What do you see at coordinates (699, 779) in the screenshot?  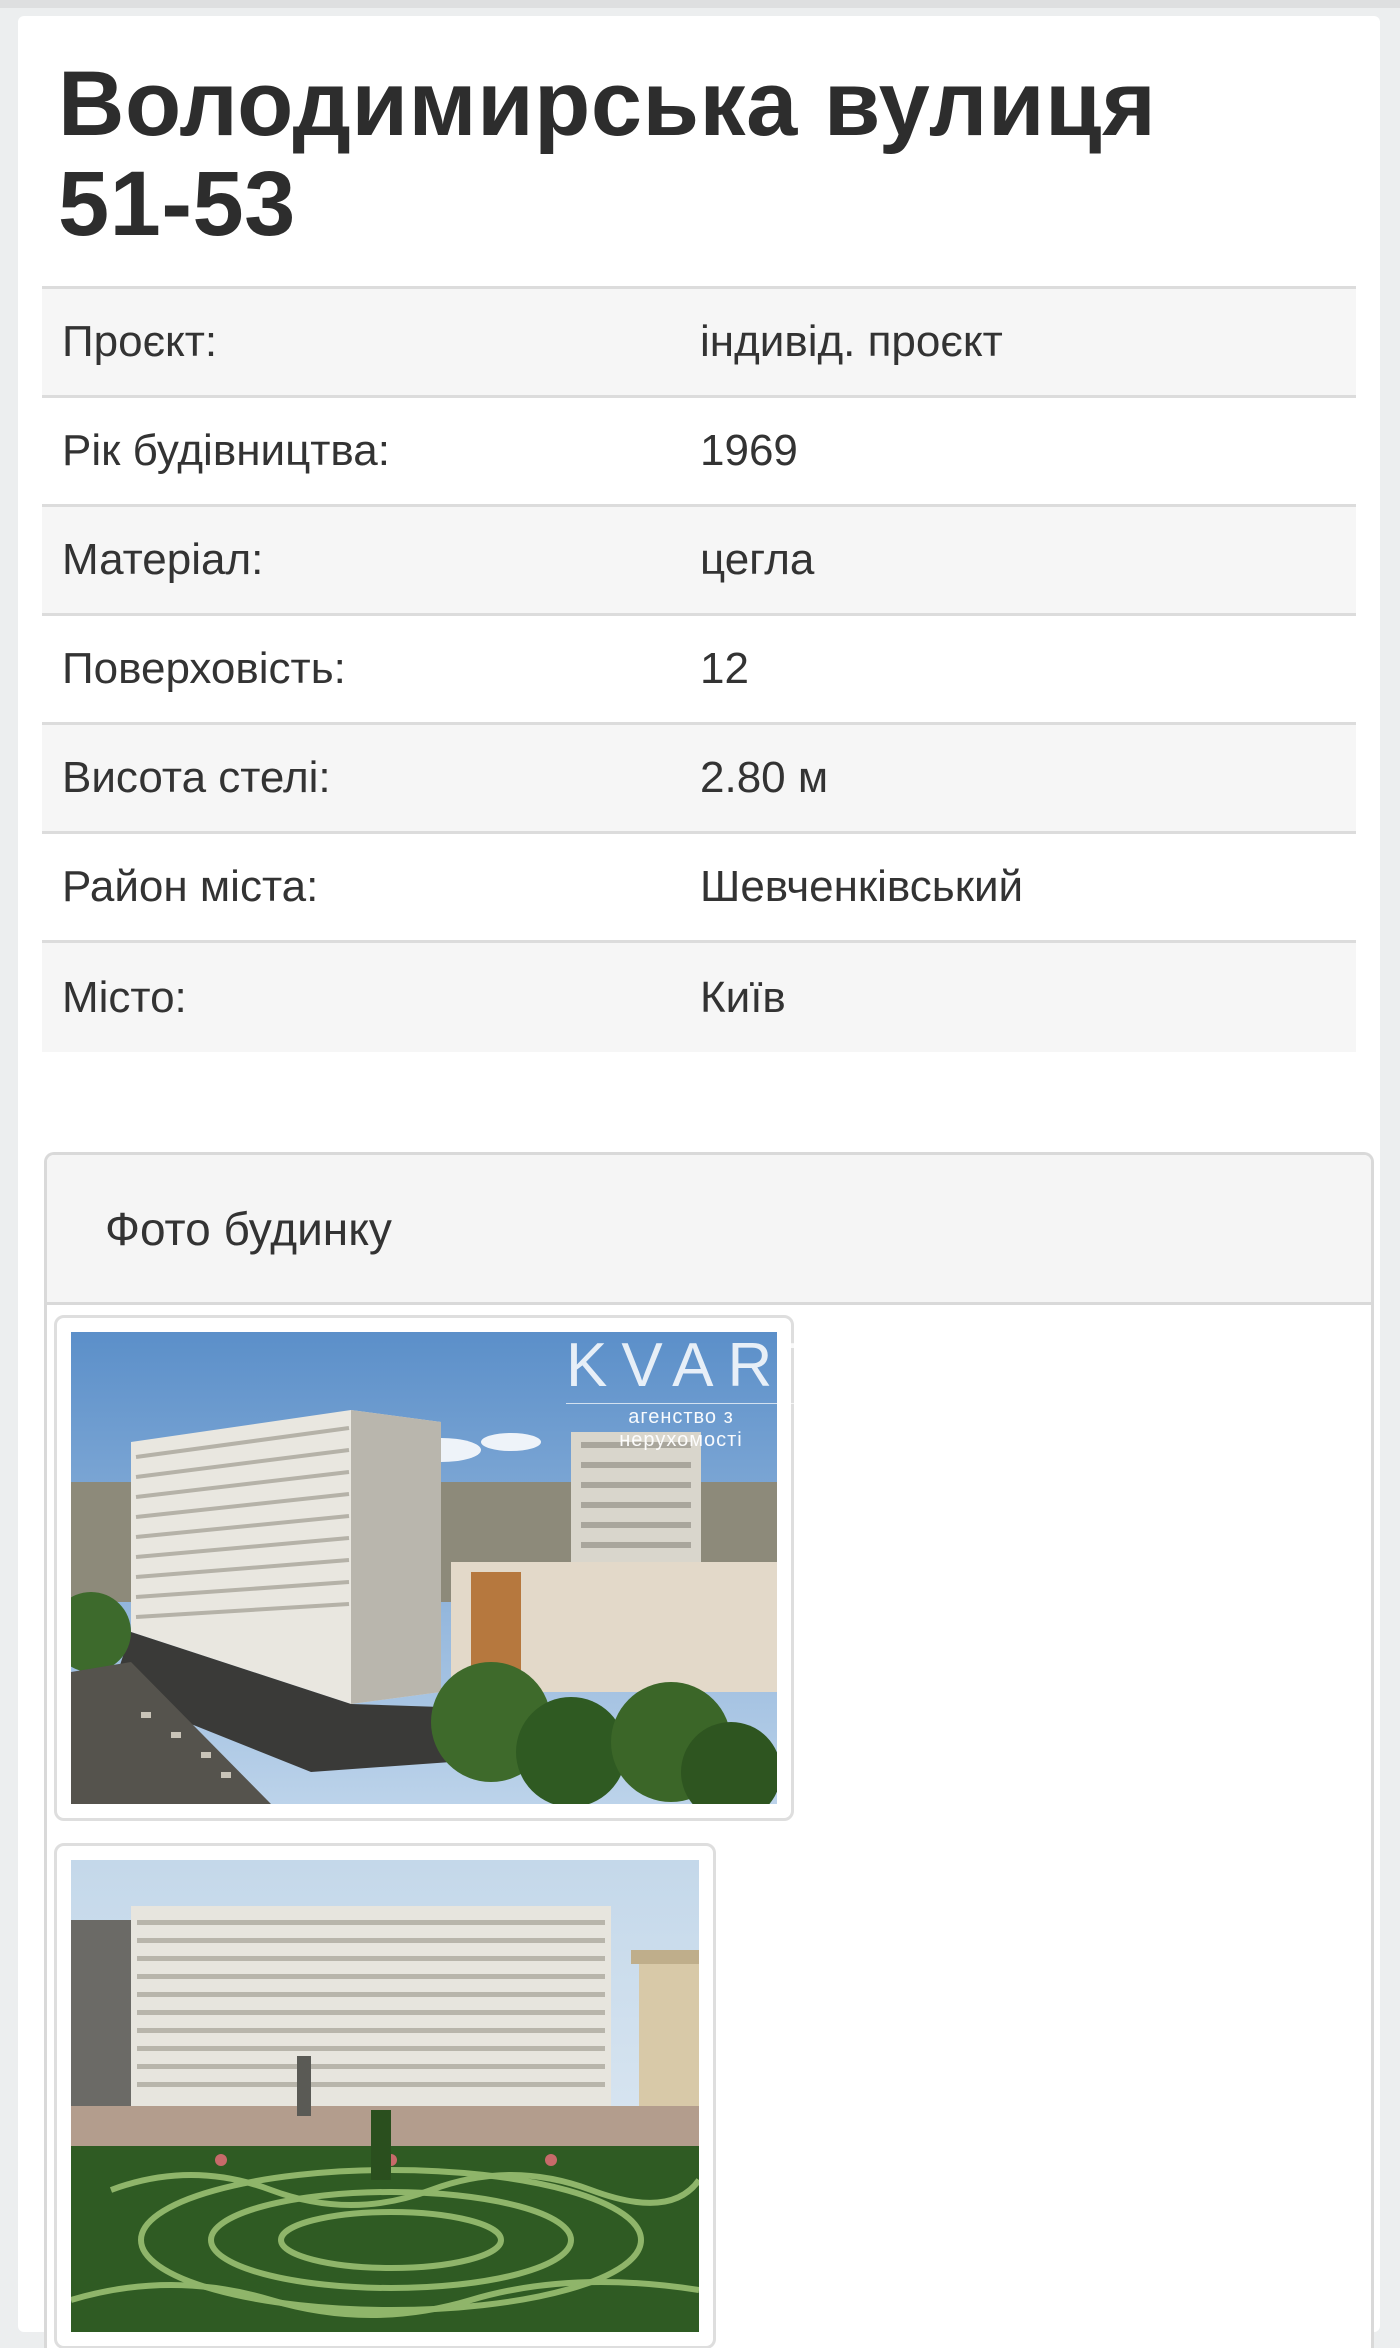 I see `property-row-ceiling: Висота стелі: 2.80 м` at bounding box center [699, 779].